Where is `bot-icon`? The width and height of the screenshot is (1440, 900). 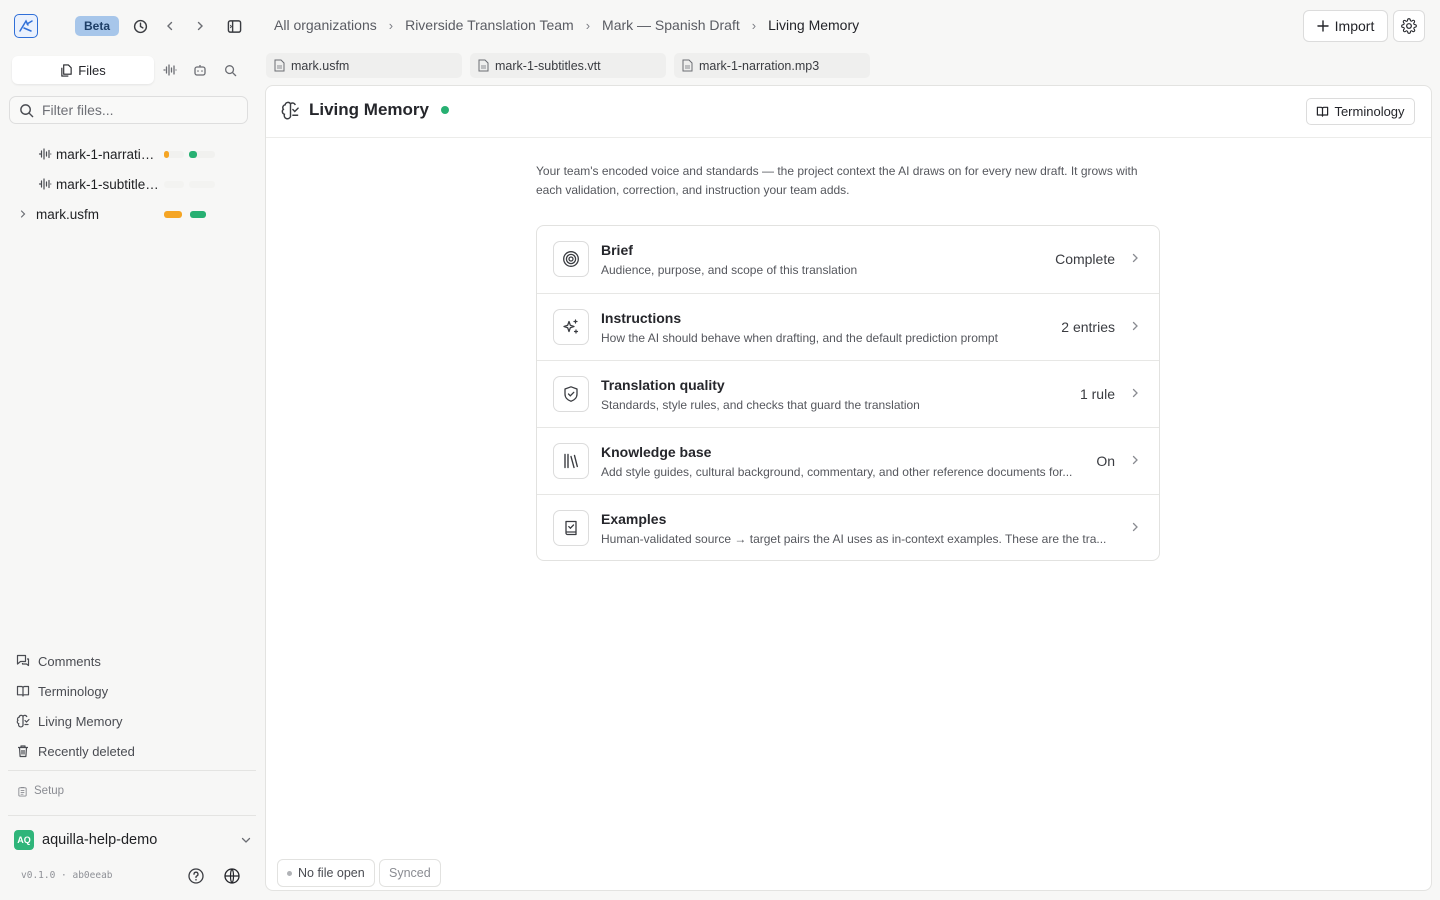
bot-icon is located at coordinates (200, 70).